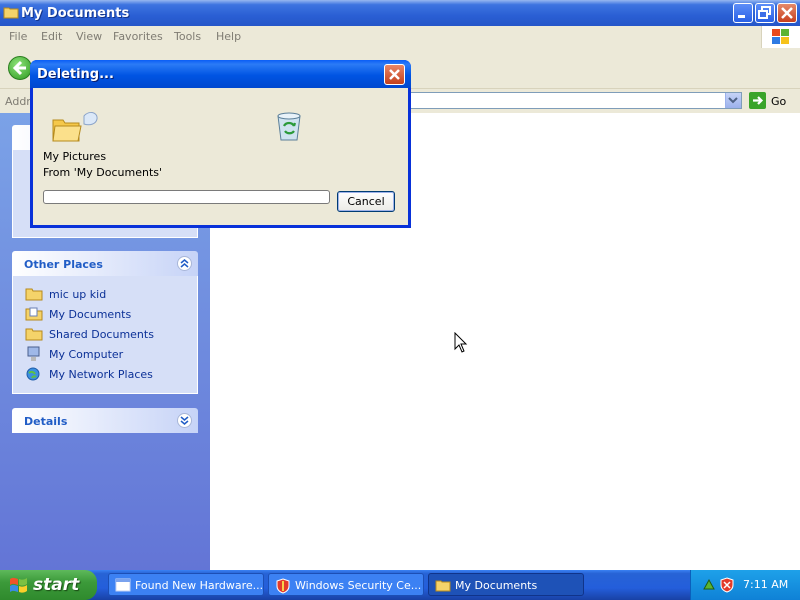 This screenshot has height=600, width=800. Describe the element at coordinates (743, 13) in the screenshot. I see `minimize-button` at that location.